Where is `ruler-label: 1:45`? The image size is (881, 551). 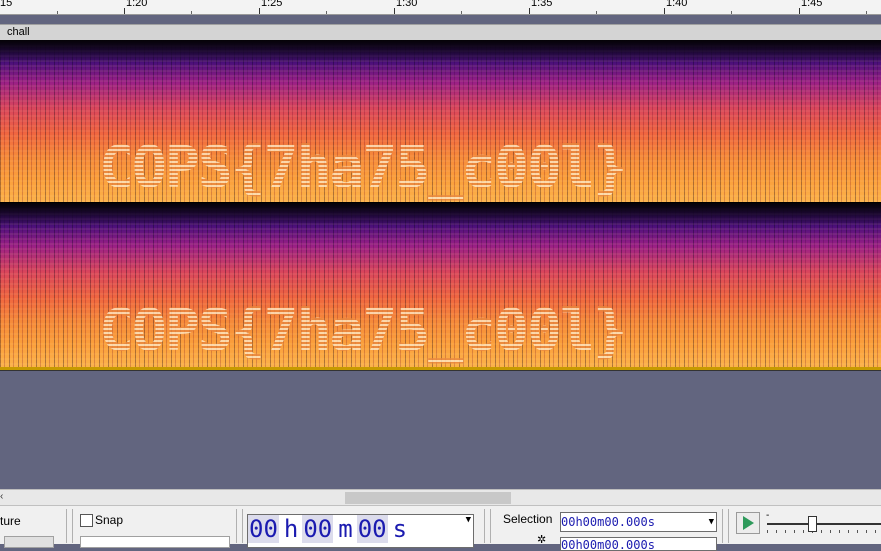
ruler-label: 1:45 is located at coordinates (812, 4).